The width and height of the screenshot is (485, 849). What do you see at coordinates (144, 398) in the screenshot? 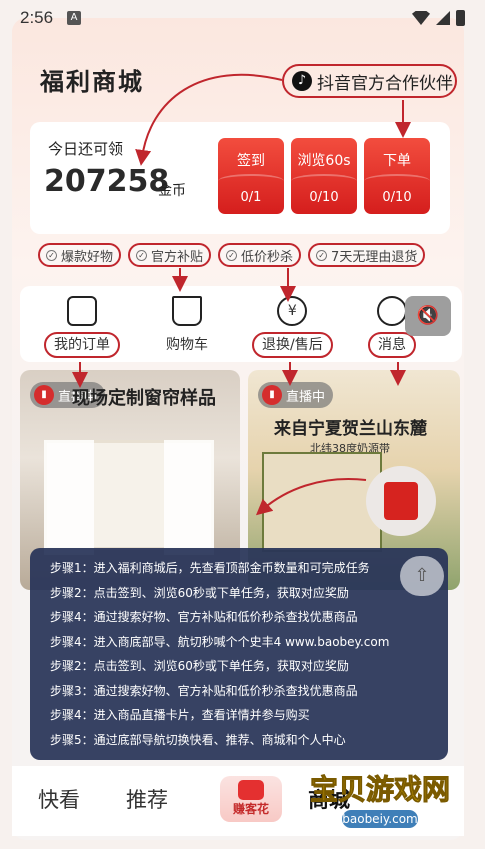
I see `live-title: 现场定制窗帘样品` at bounding box center [144, 398].